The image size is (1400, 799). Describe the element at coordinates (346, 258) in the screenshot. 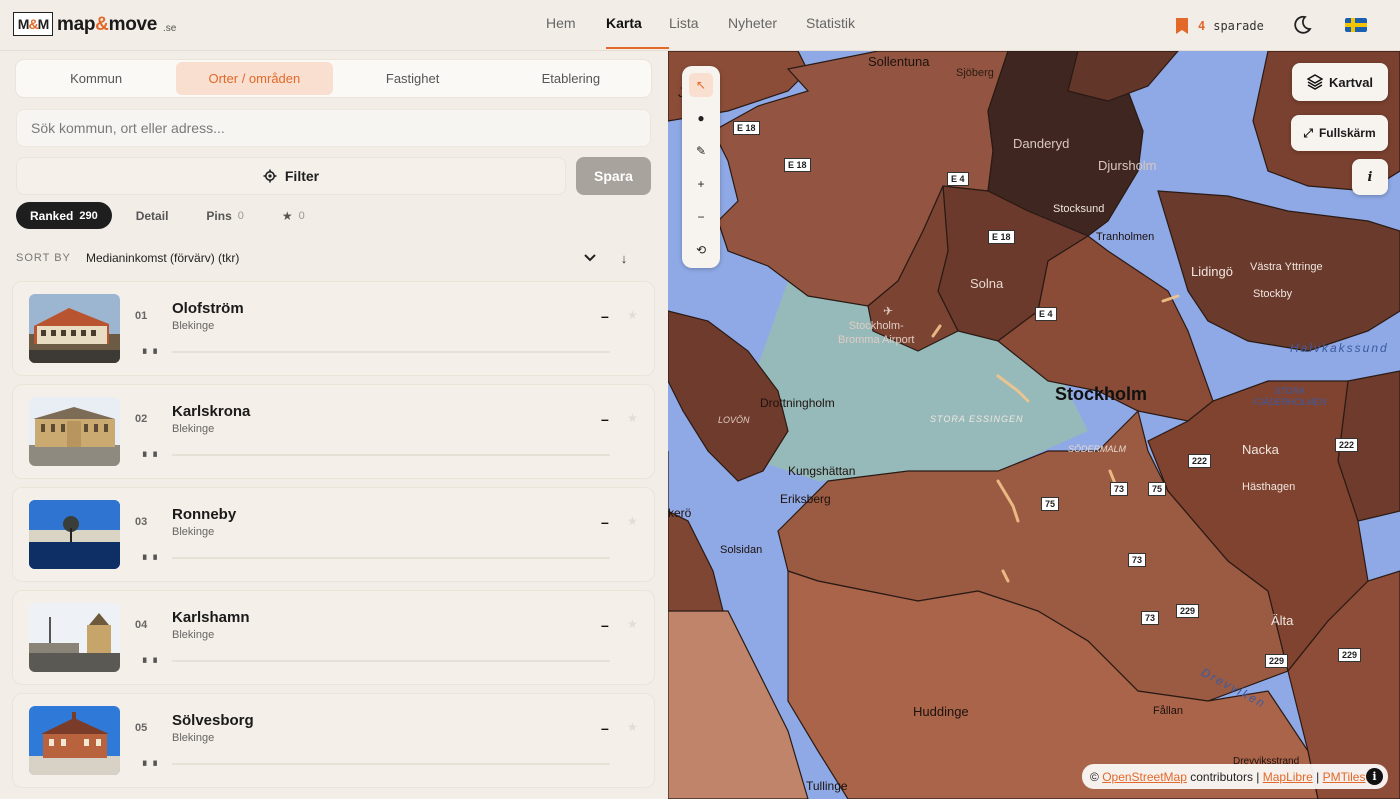

I see `sort-select: Medianinkomst (förvärv) (tkr)` at that location.